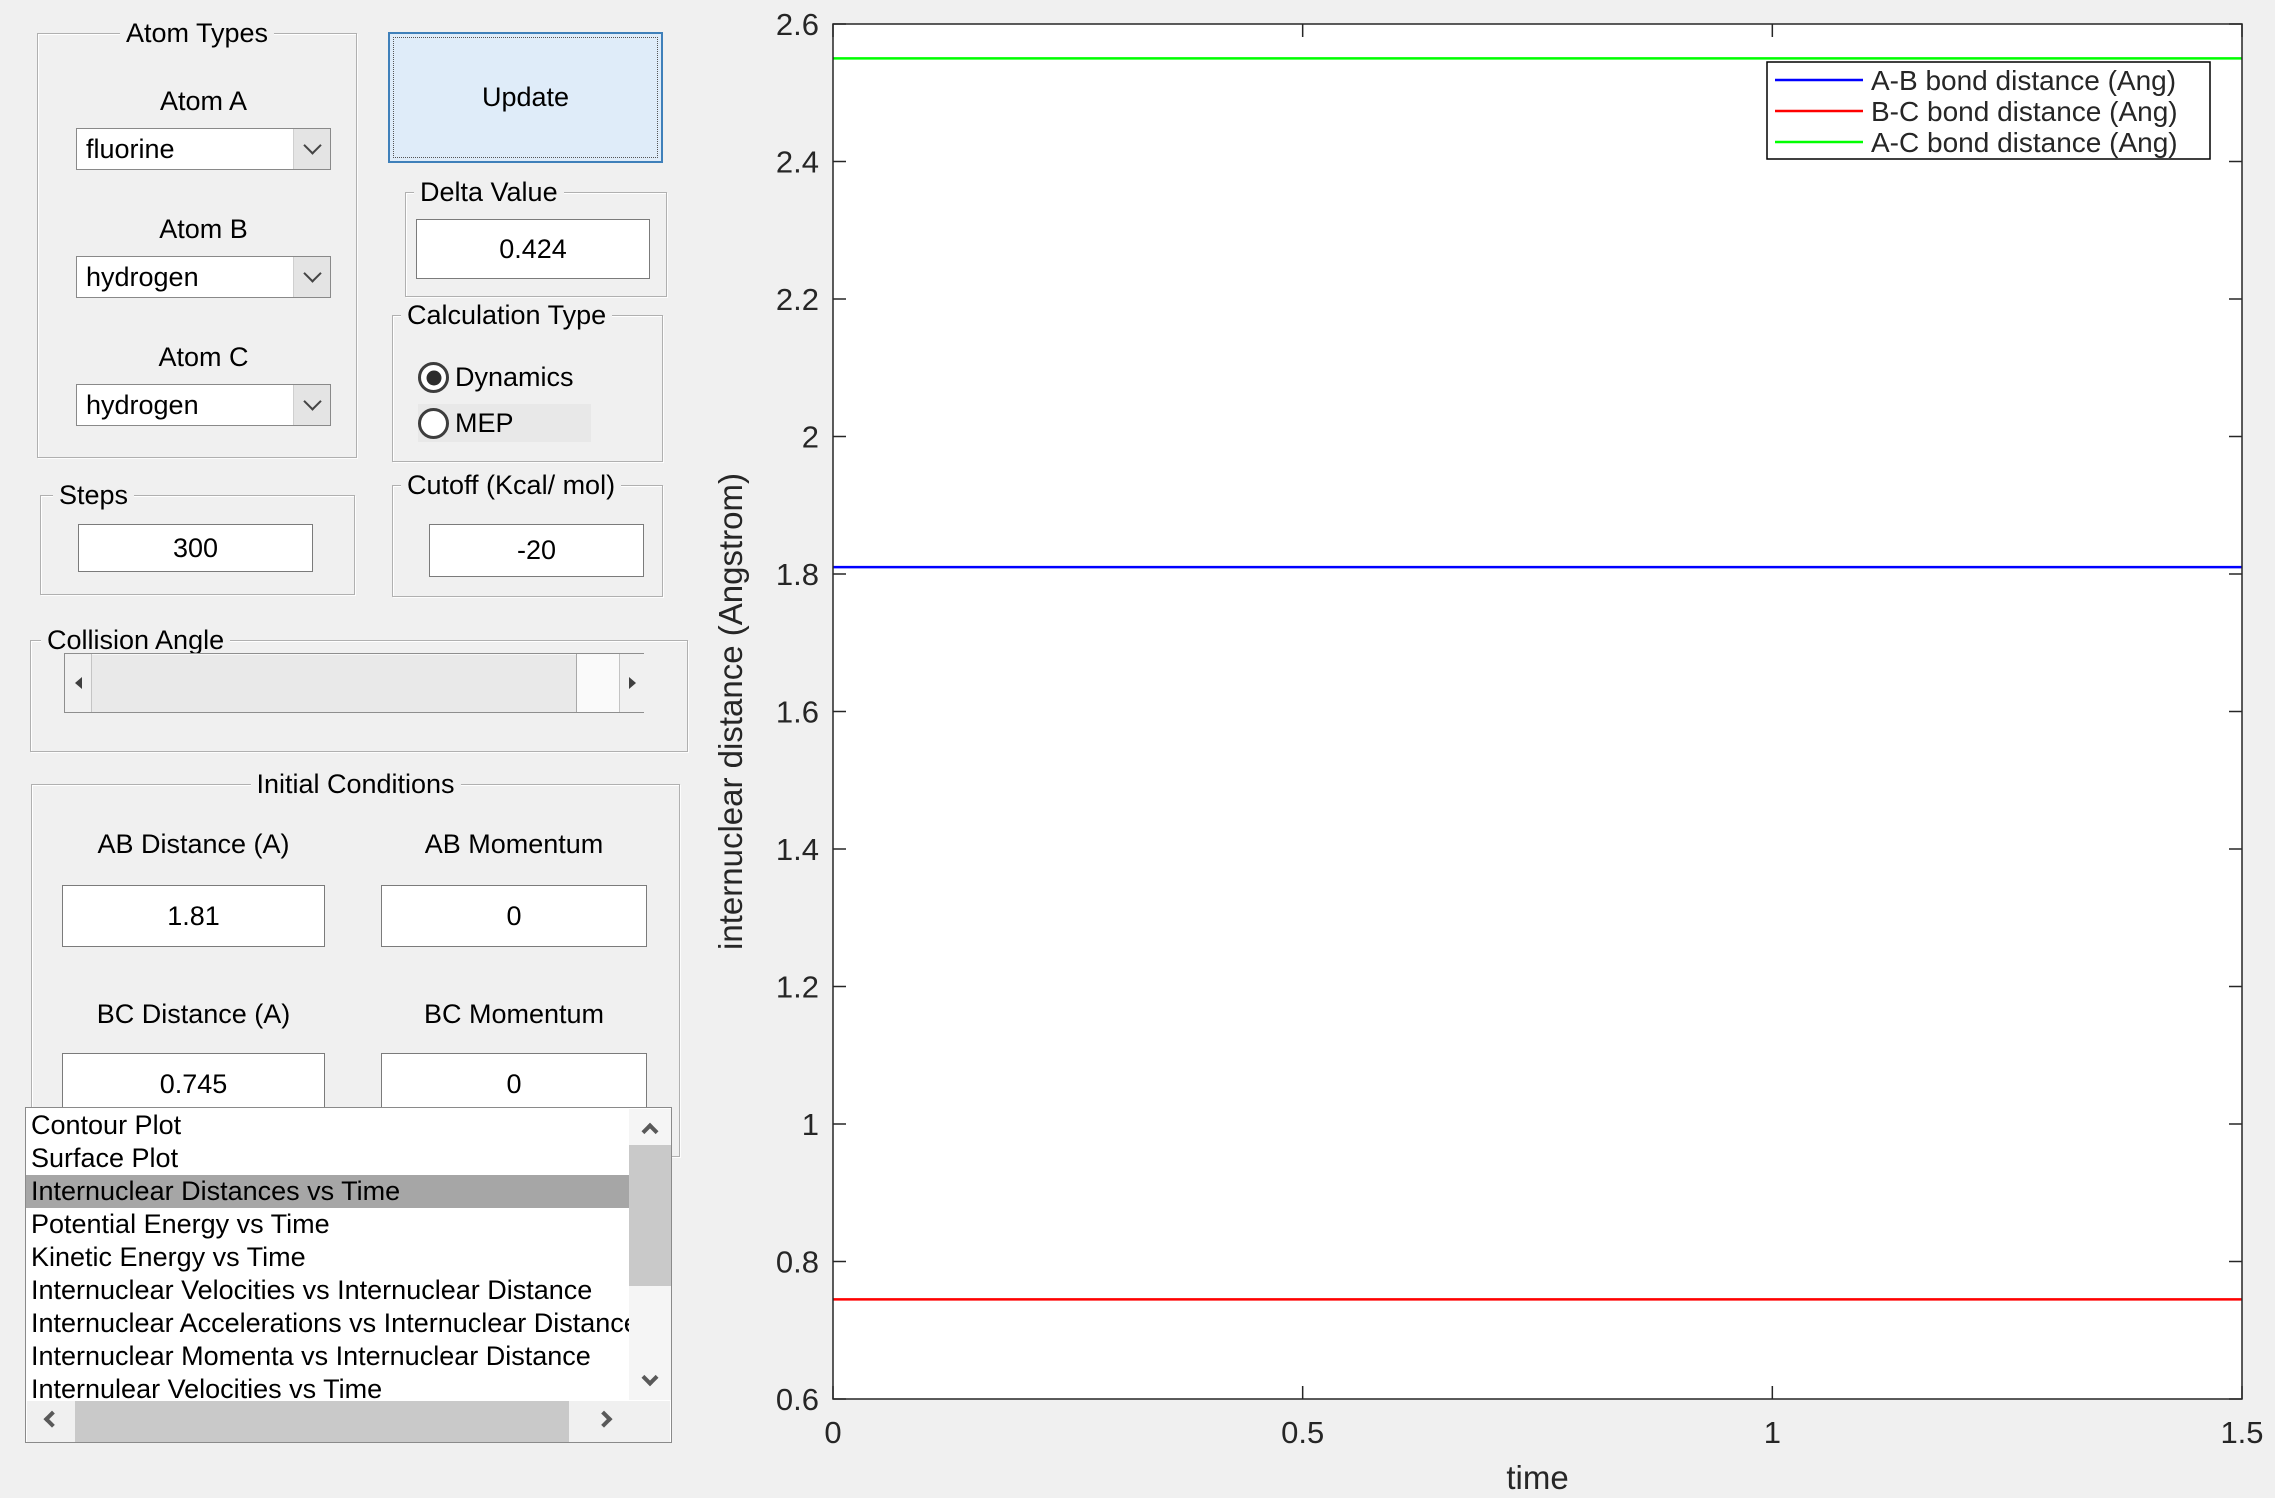 This screenshot has width=2275, height=1498. Describe the element at coordinates (327, 1191) in the screenshot. I see `list-item: Internuclear Distances vs Time` at that location.